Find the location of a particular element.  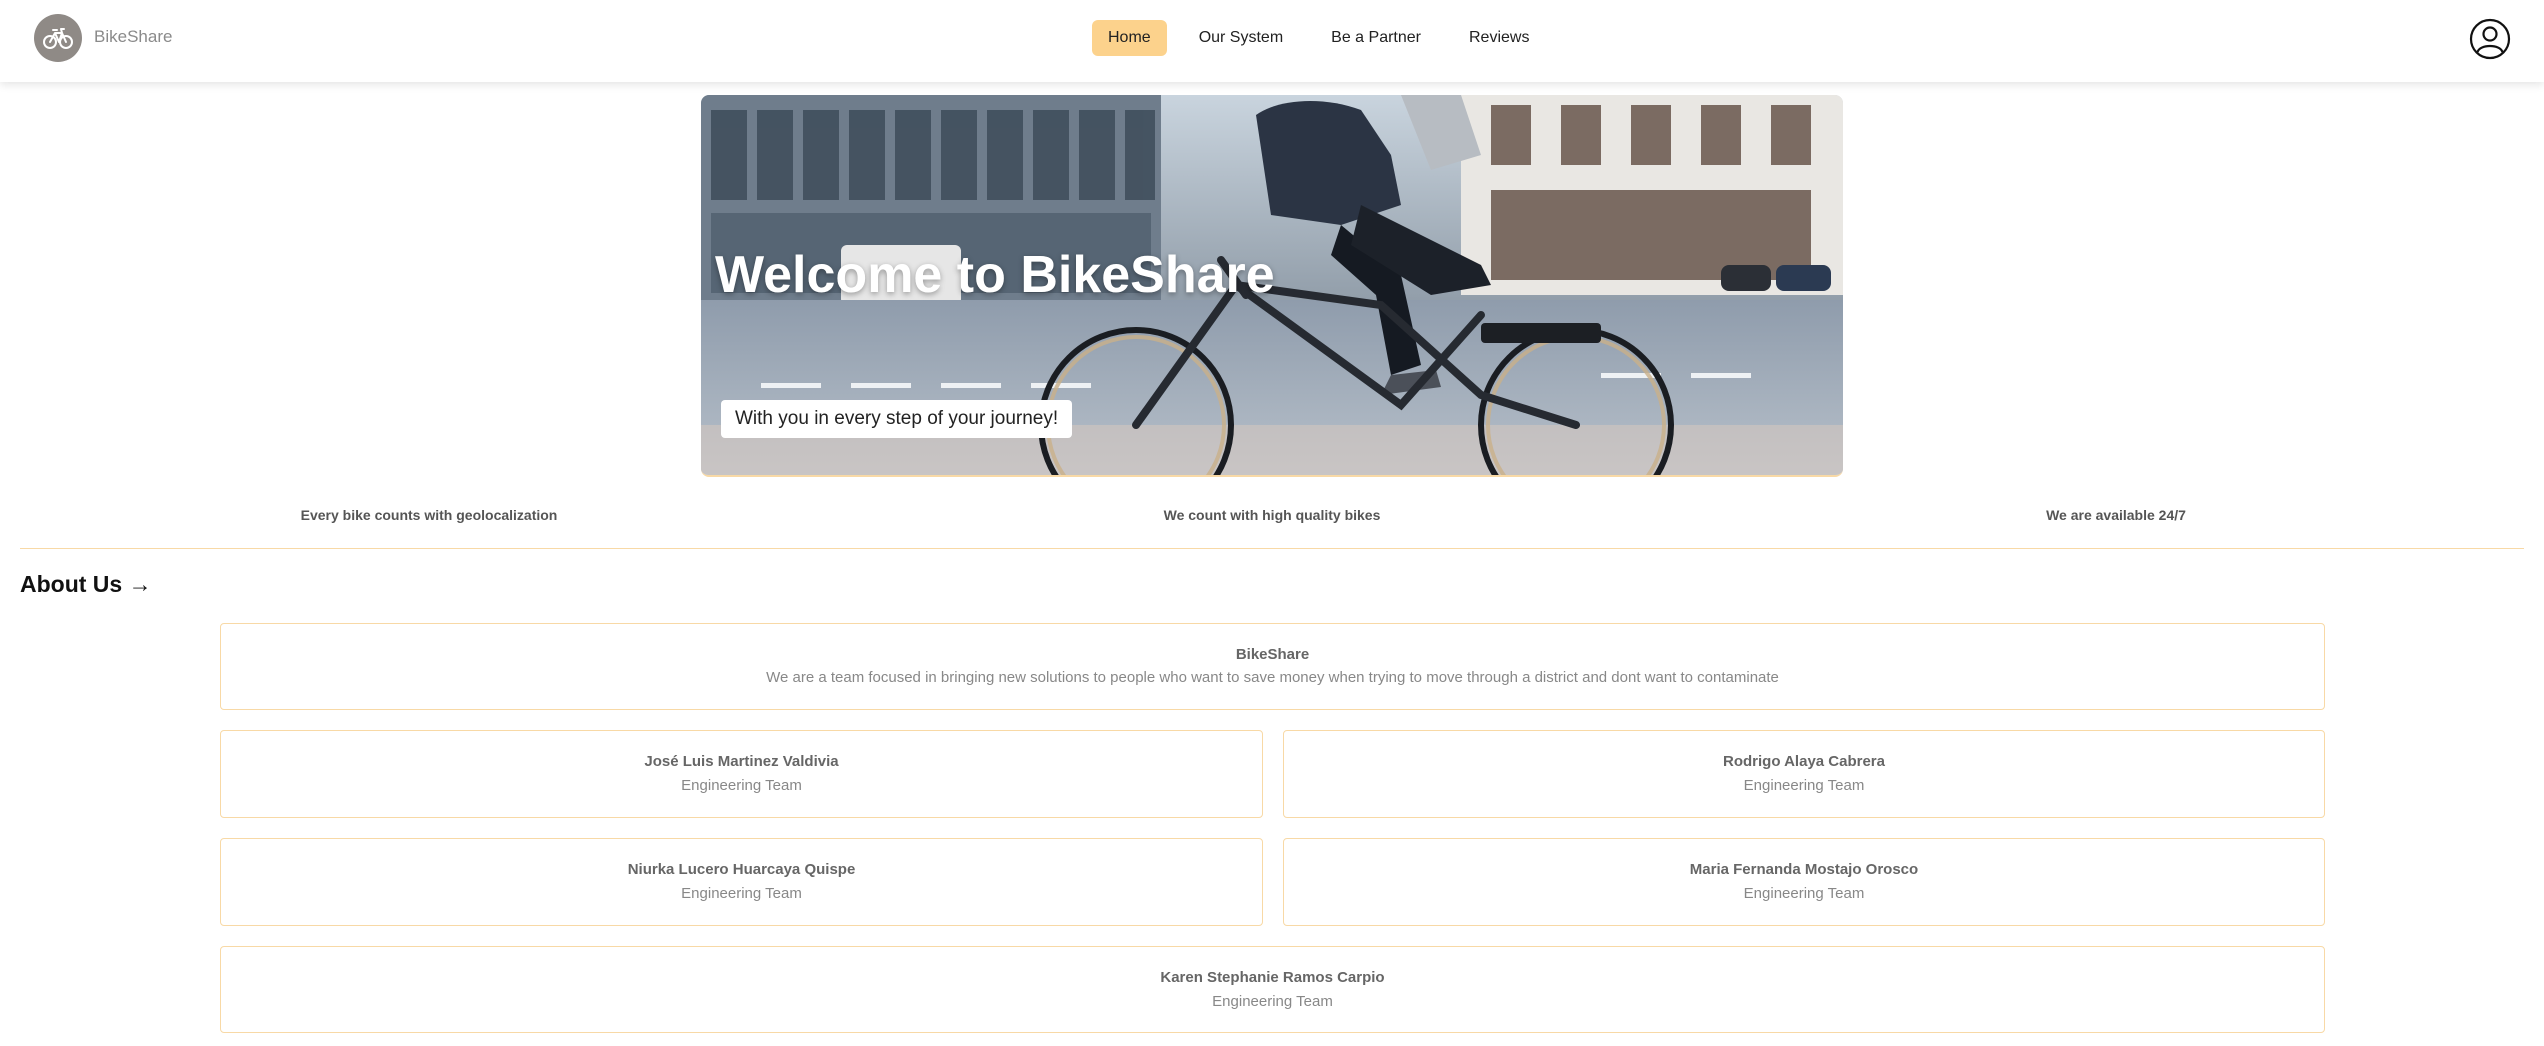

main-nav: Home Our System Be a Partner Reviews is located at coordinates (1326, 38).